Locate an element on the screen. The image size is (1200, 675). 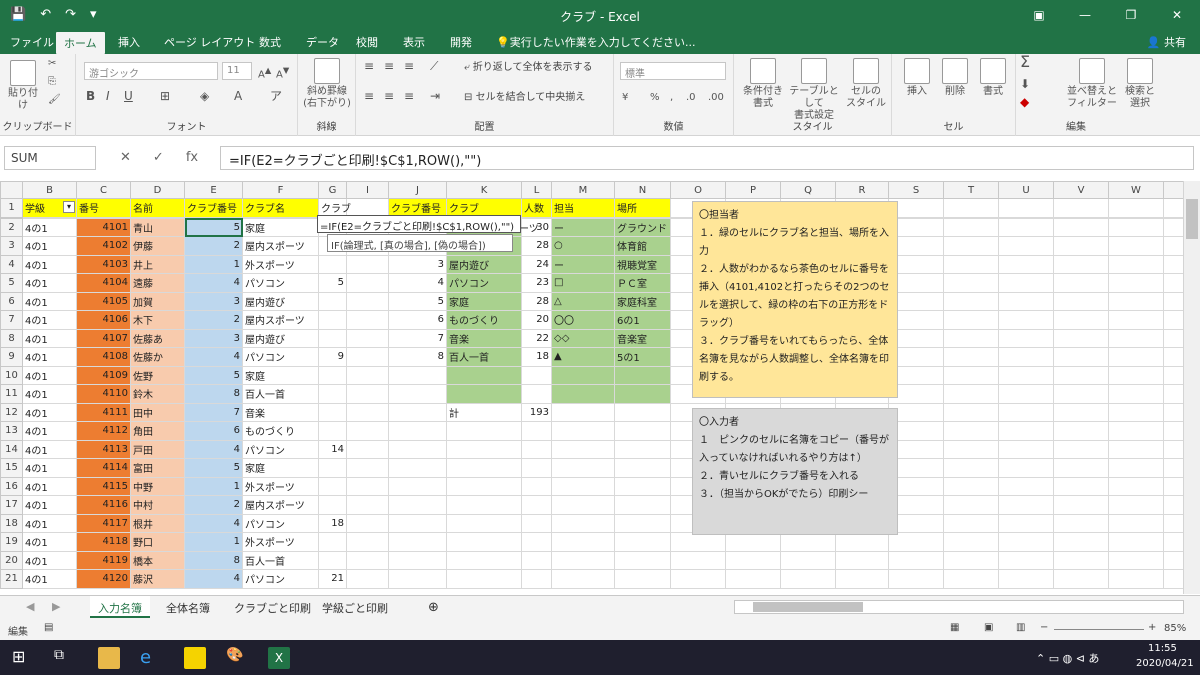
col-header: P is located at coordinates (753, 190).